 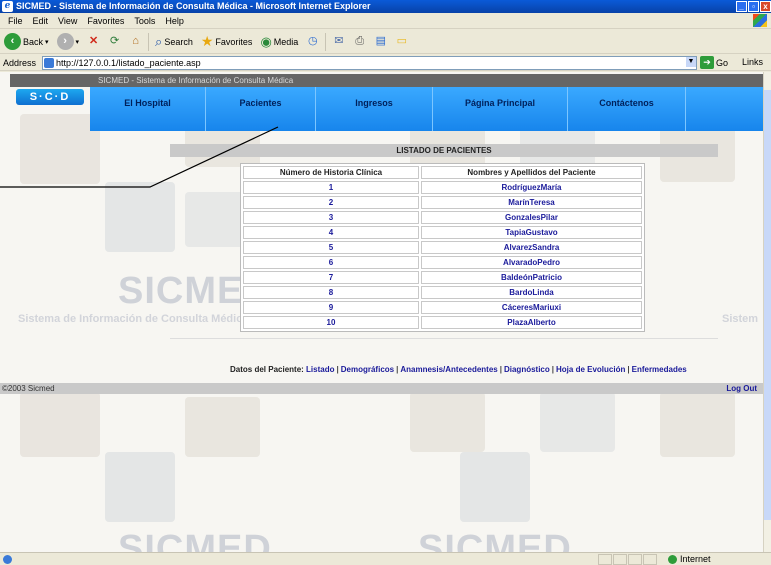 I want to click on link-hoja-evolucion: Hoja de Evolución, so click(x=590, y=369).